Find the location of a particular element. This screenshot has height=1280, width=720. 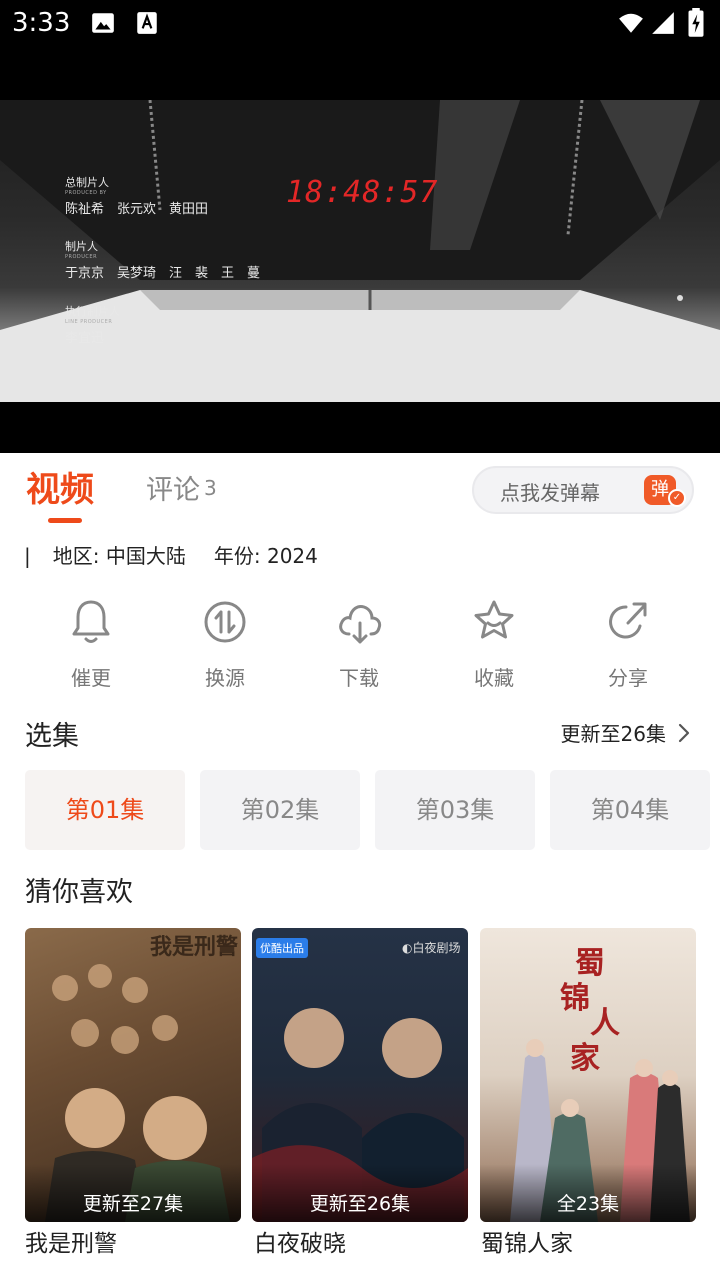

svg-text: 锦 is located at coordinates (575, 998).